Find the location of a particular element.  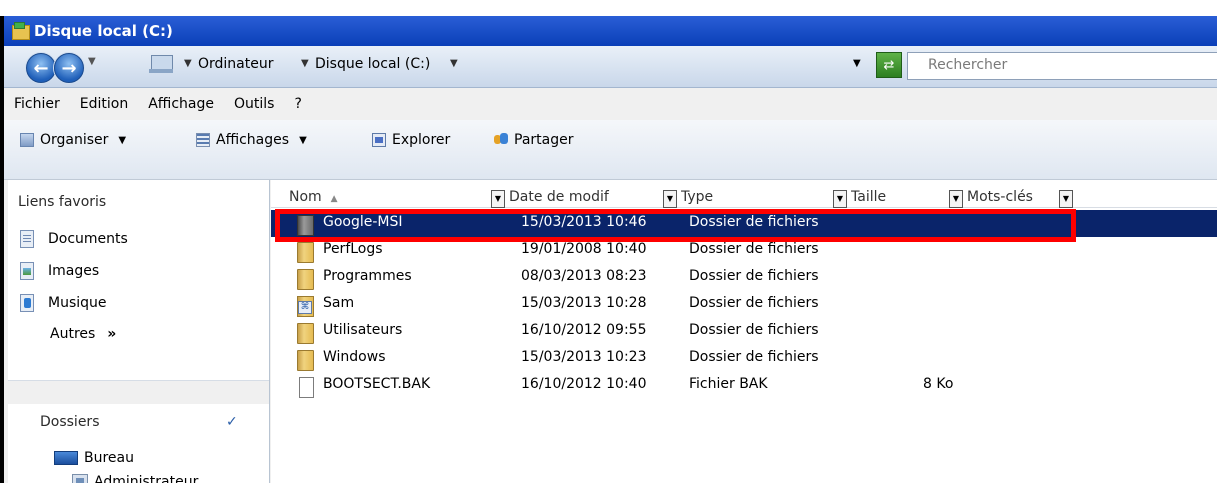

favorites-header: Liens favoris is located at coordinates (62, 202).